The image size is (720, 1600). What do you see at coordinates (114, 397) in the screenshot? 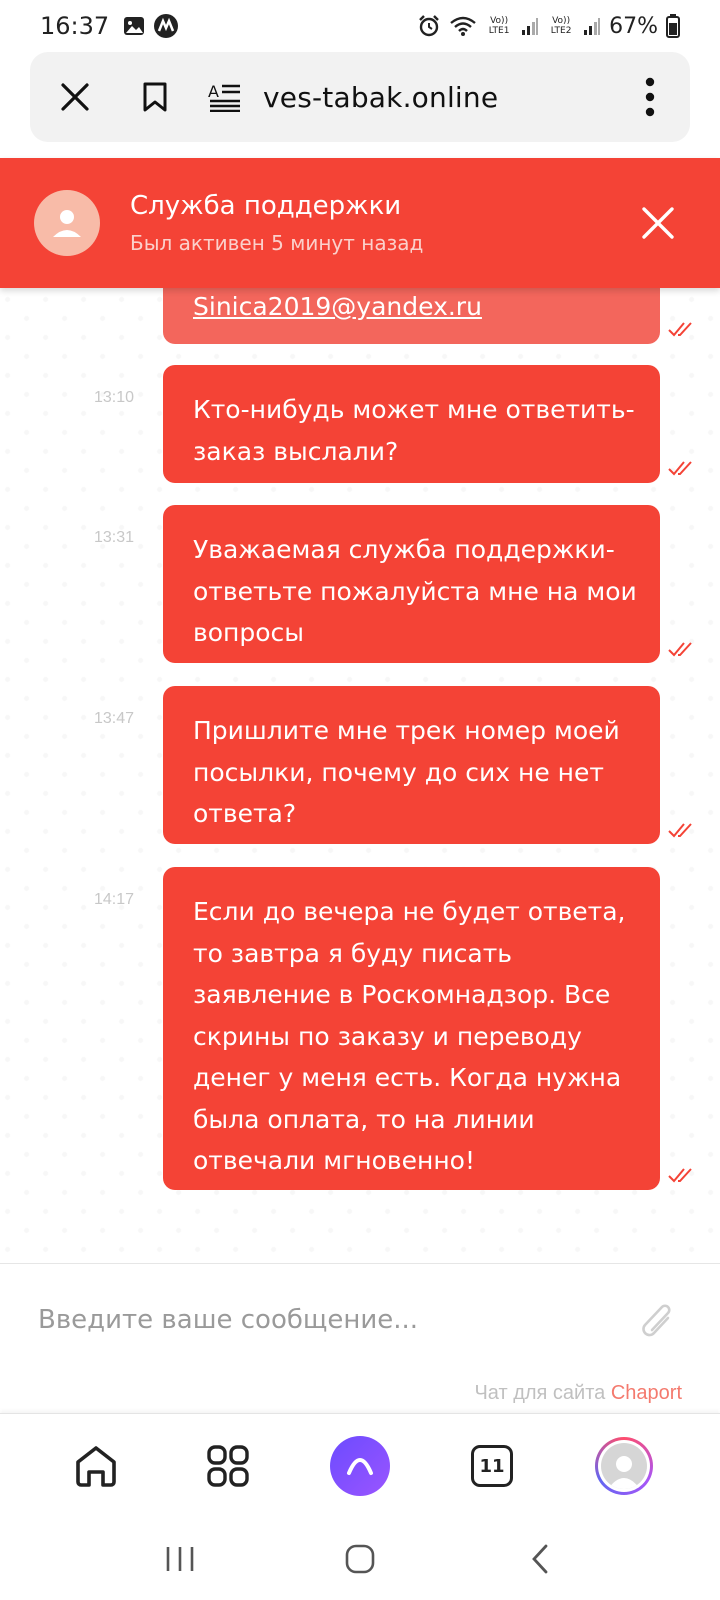
I see `message-time: 13:10` at bounding box center [114, 397].